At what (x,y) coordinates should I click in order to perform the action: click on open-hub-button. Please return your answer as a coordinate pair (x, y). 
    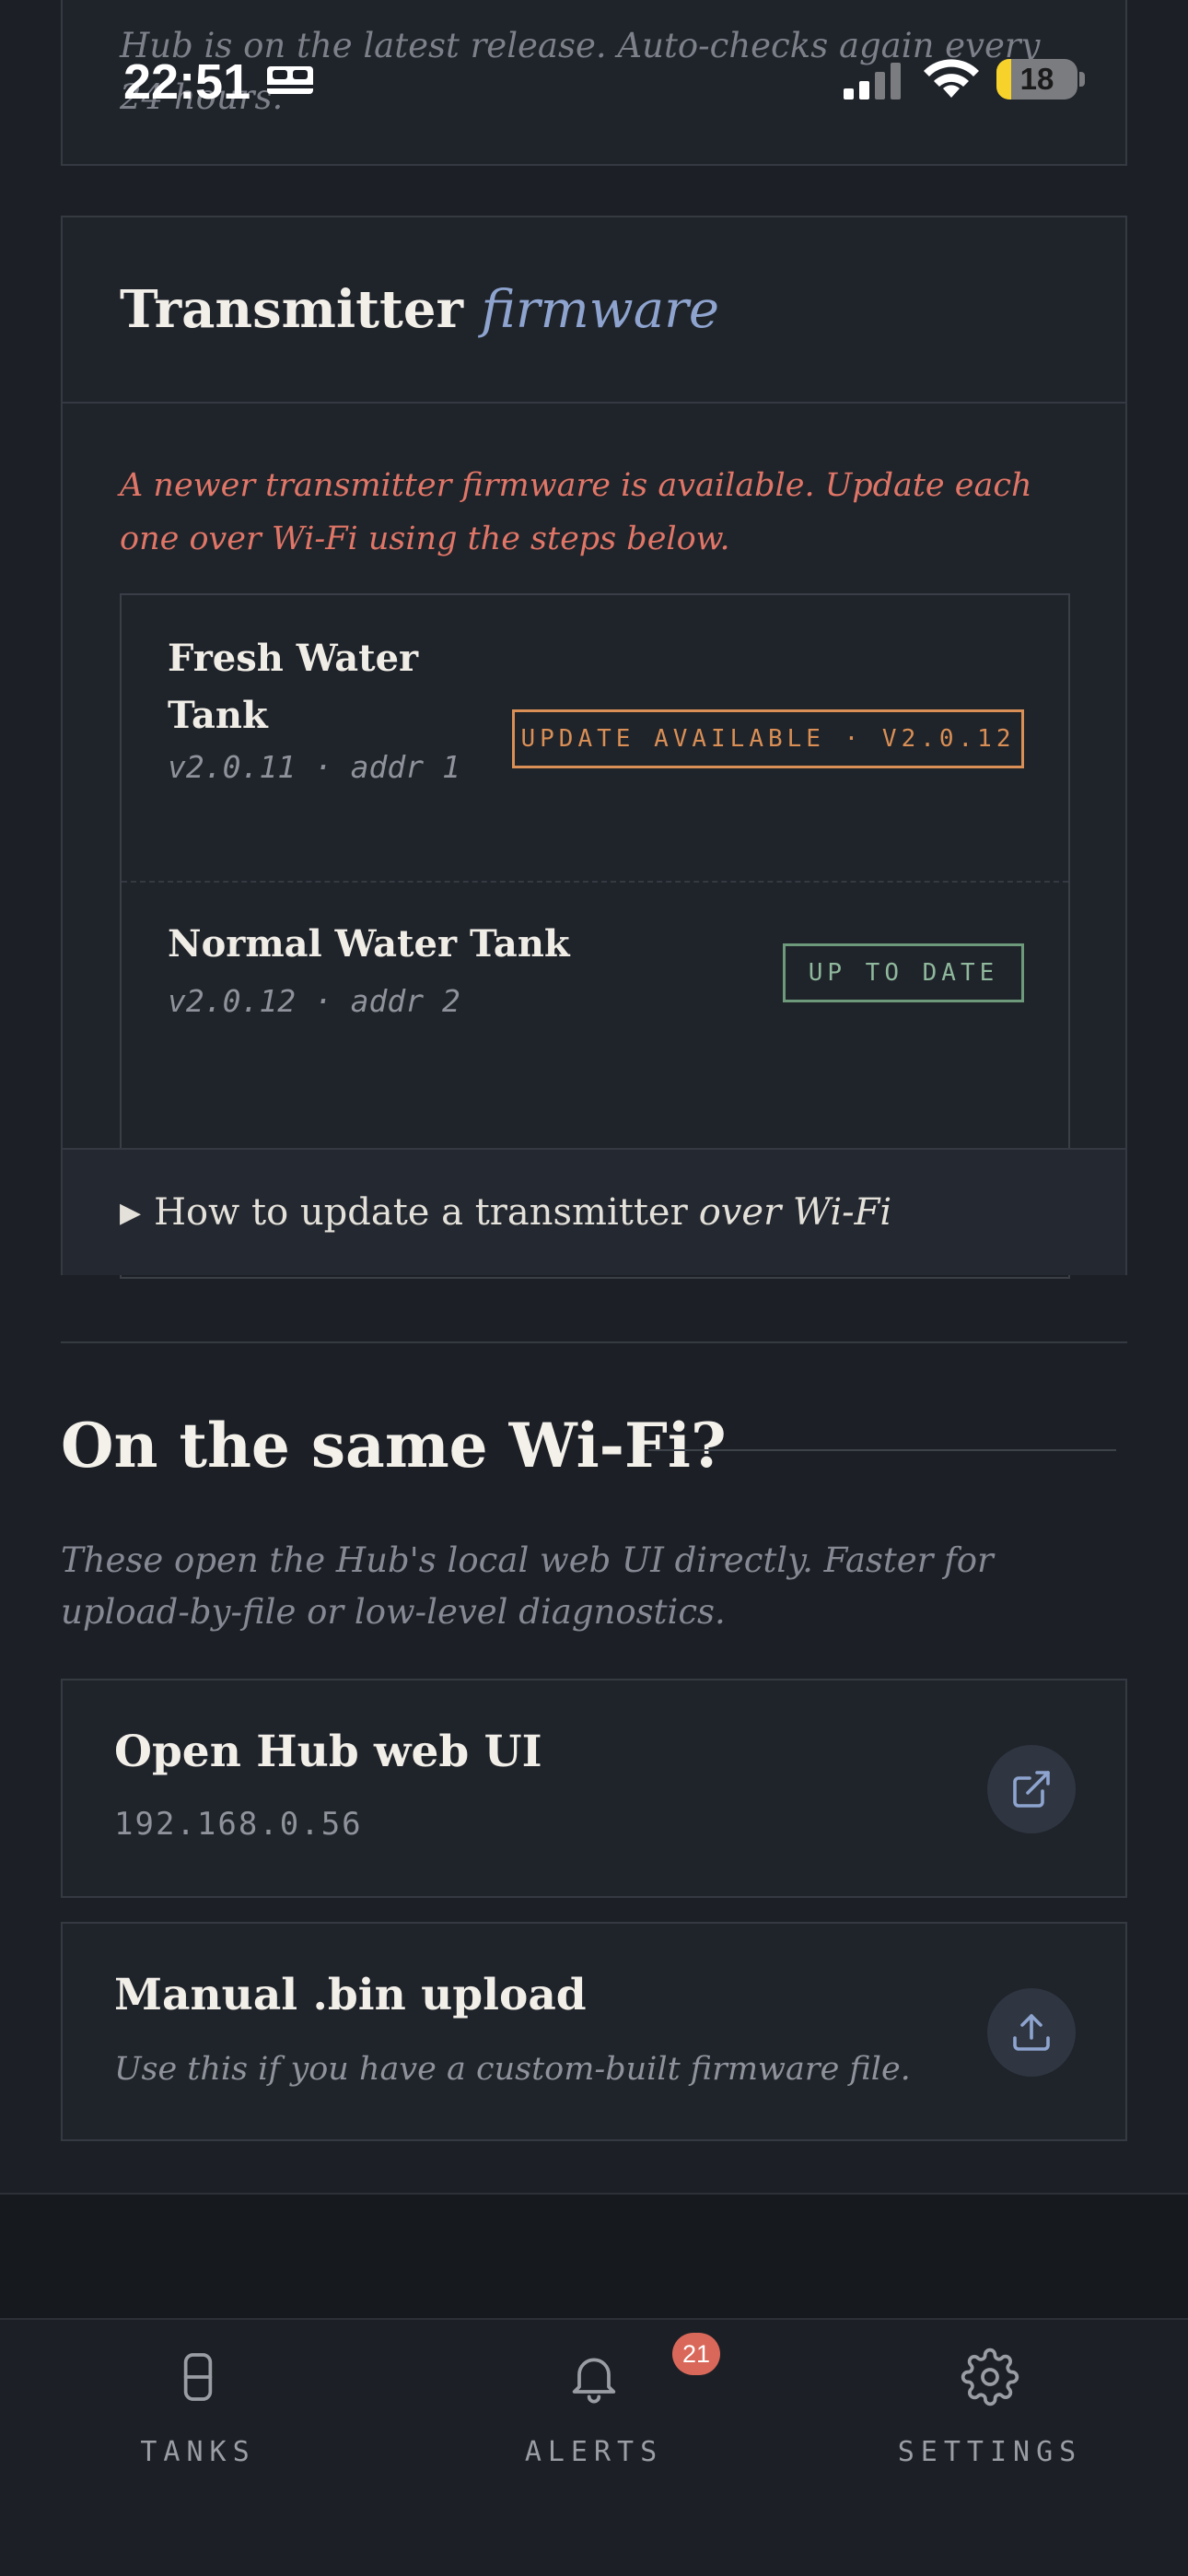
    Looking at the image, I should click on (1031, 1789).